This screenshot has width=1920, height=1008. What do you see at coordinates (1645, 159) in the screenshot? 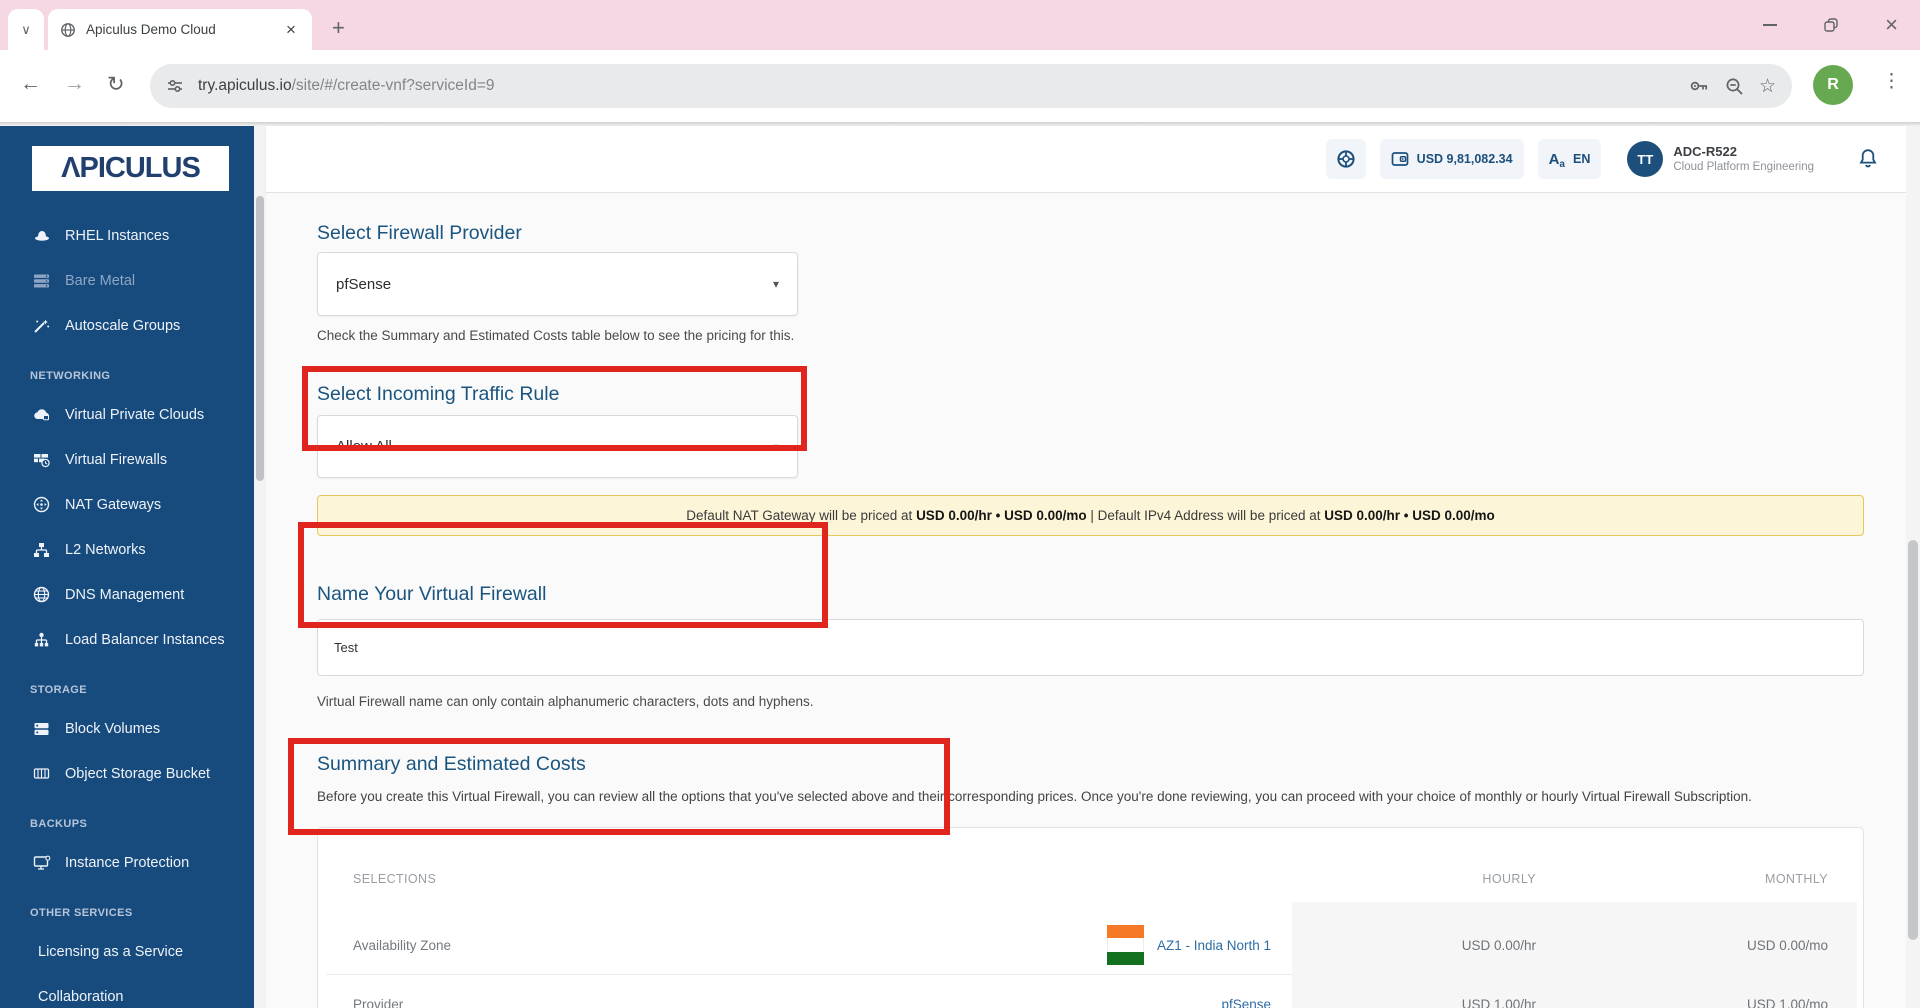
I see `user-avatar: TT` at bounding box center [1645, 159].